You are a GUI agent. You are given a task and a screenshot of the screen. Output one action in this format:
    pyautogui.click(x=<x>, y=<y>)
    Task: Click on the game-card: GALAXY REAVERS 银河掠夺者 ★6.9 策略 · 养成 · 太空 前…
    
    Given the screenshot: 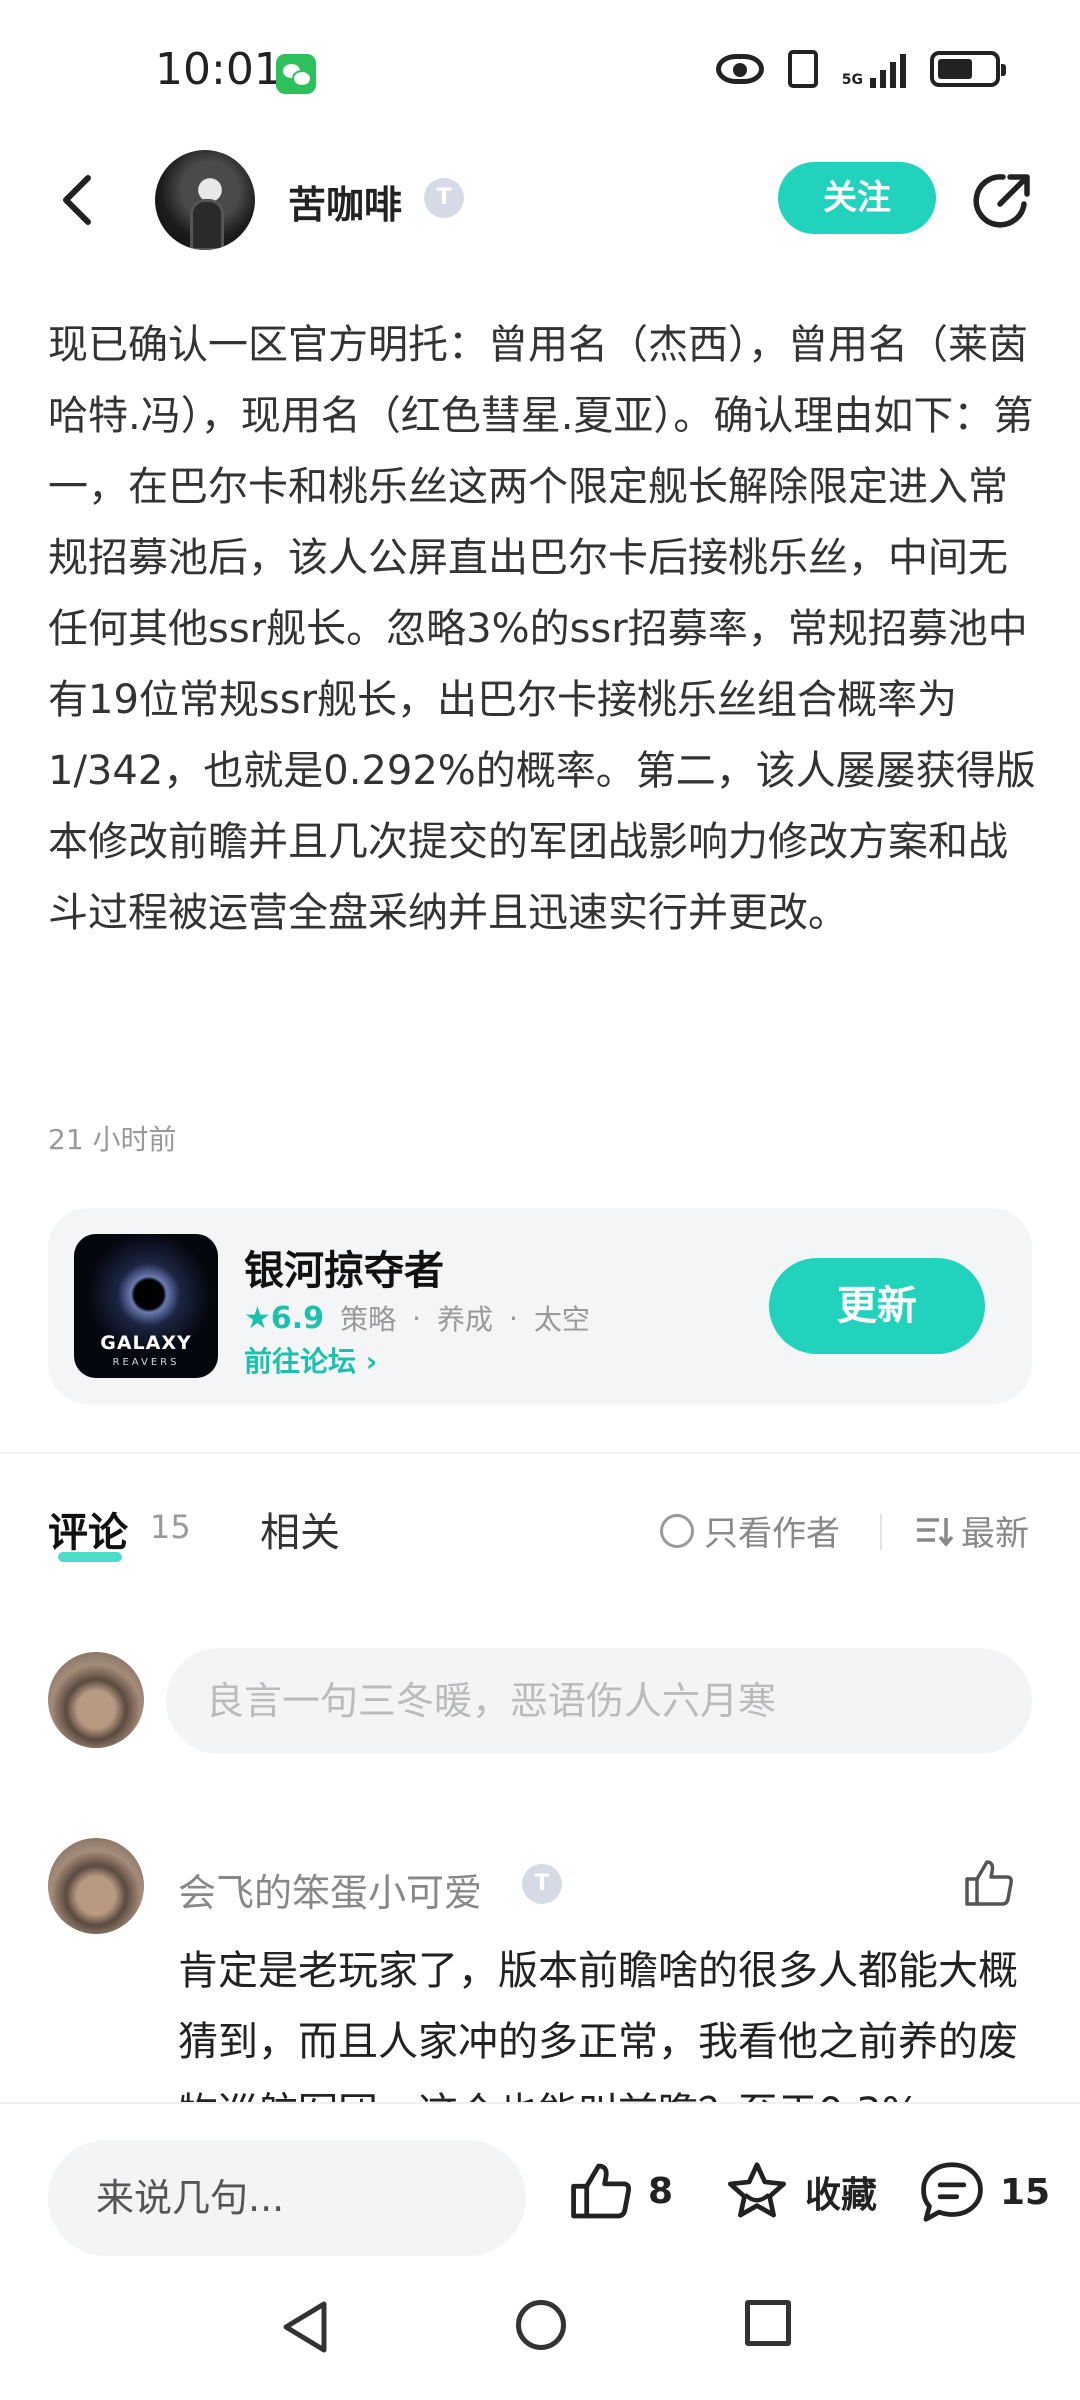 What is the action you would take?
    pyautogui.click(x=540, y=1306)
    